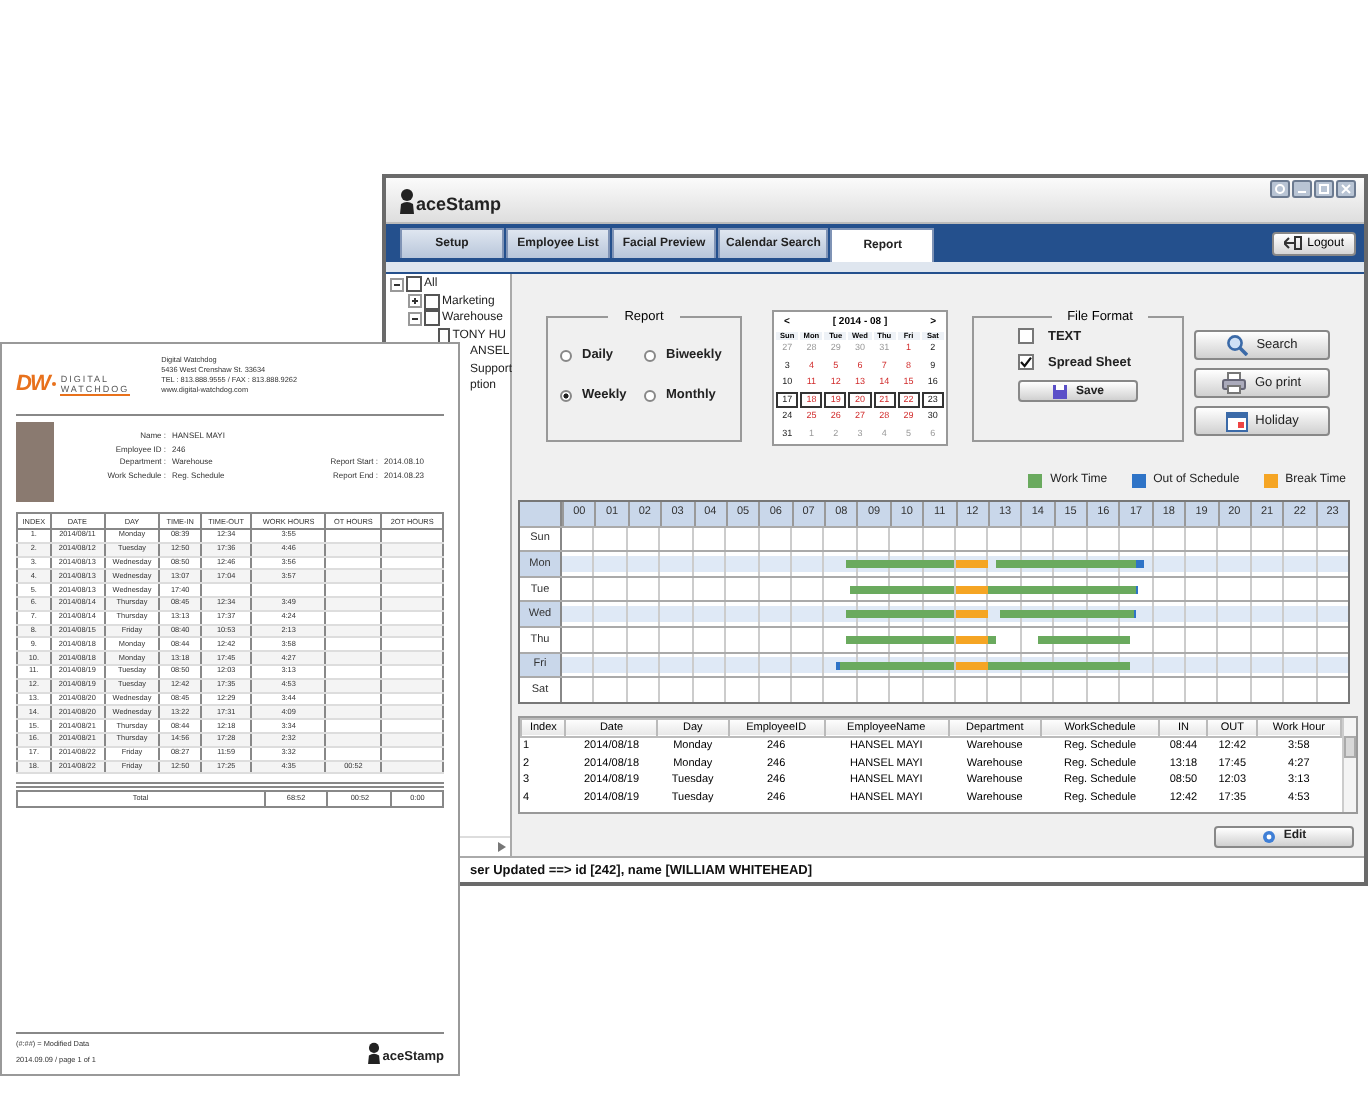 This screenshot has width=1368, height=1120. Describe the element at coordinates (1280, 189) in the screenshot. I see `help-icon` at that location.